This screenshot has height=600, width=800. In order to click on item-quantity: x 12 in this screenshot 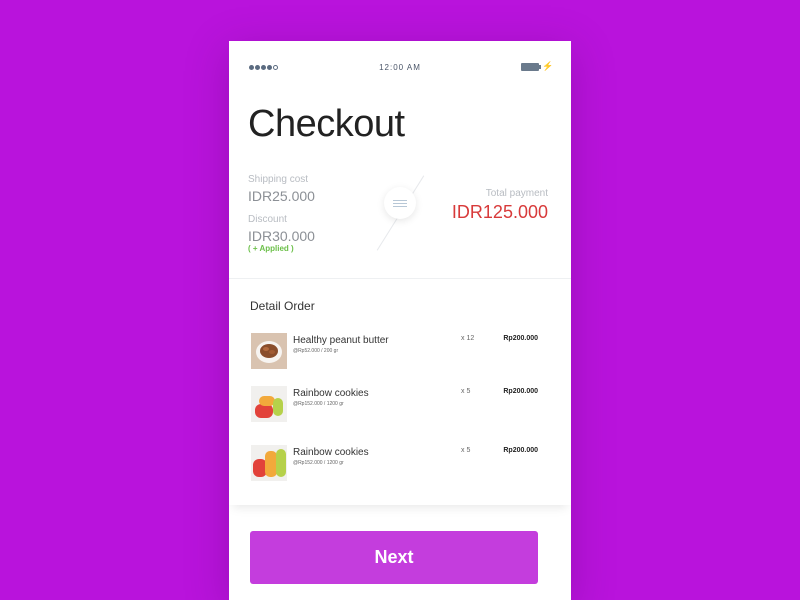, I will do `click(468, 338)`.